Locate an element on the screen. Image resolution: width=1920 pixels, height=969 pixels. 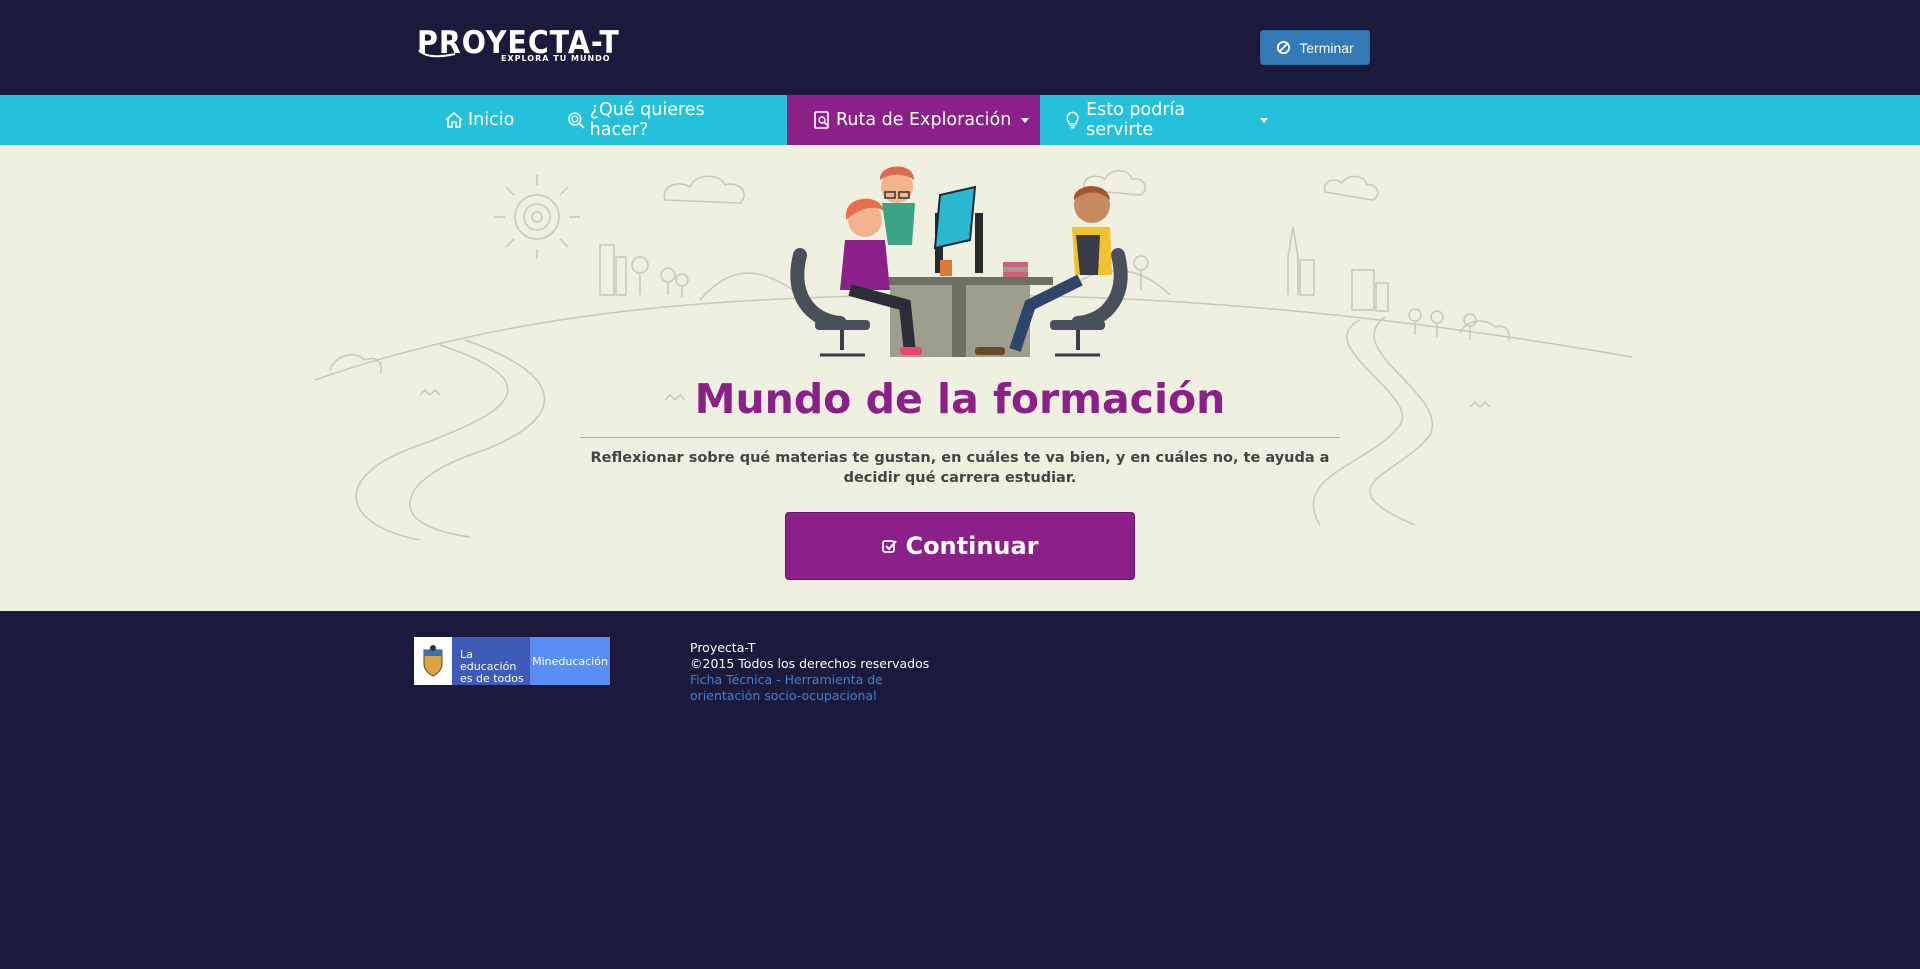
footer-brand: Proyecta-T is located at coordinates (723, 647).